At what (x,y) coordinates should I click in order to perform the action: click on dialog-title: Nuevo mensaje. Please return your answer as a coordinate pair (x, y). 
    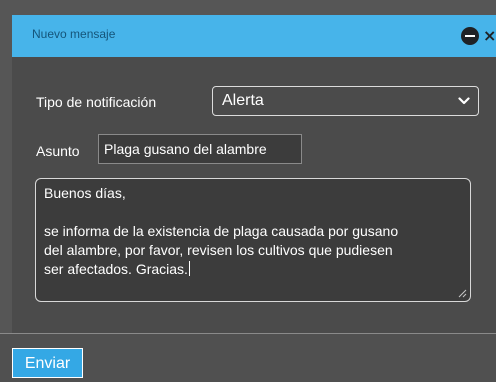
    Looking at the image, I should click on (74, 34).